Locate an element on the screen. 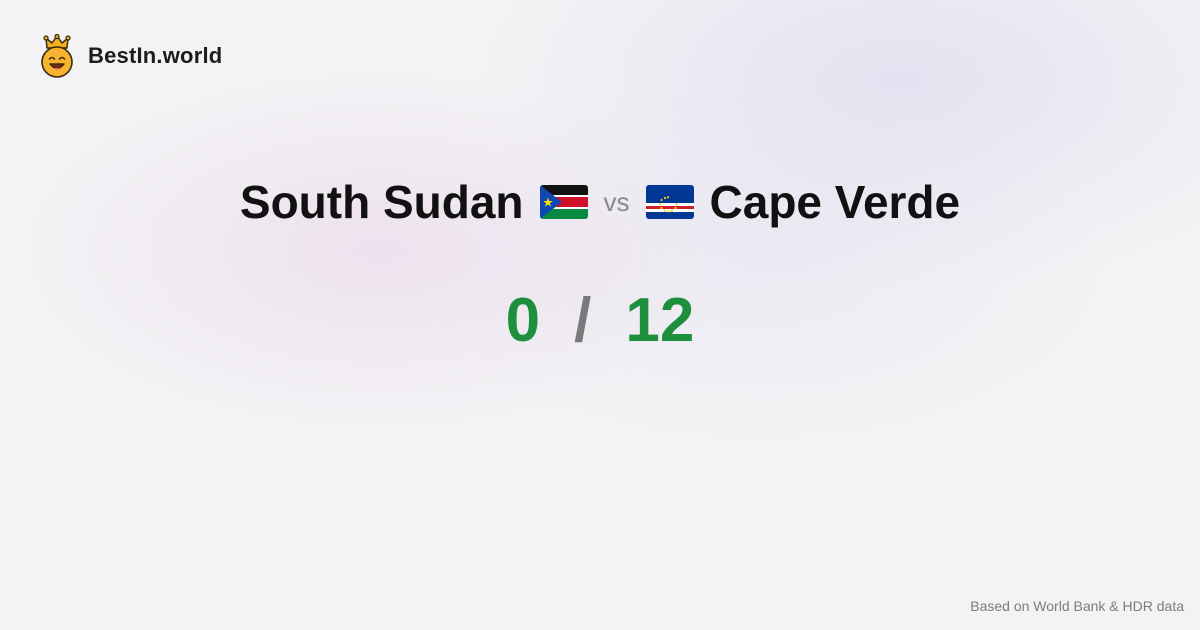  south-sudan-flag-icon is located at coordinates (563, 202).